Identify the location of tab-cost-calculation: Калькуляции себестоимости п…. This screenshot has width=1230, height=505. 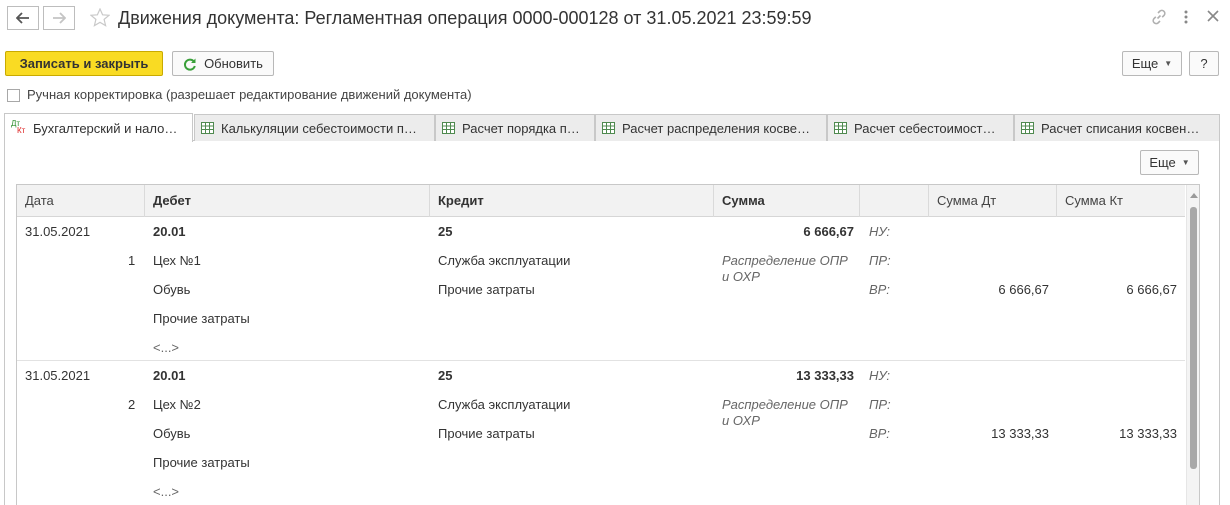
(314, 127).